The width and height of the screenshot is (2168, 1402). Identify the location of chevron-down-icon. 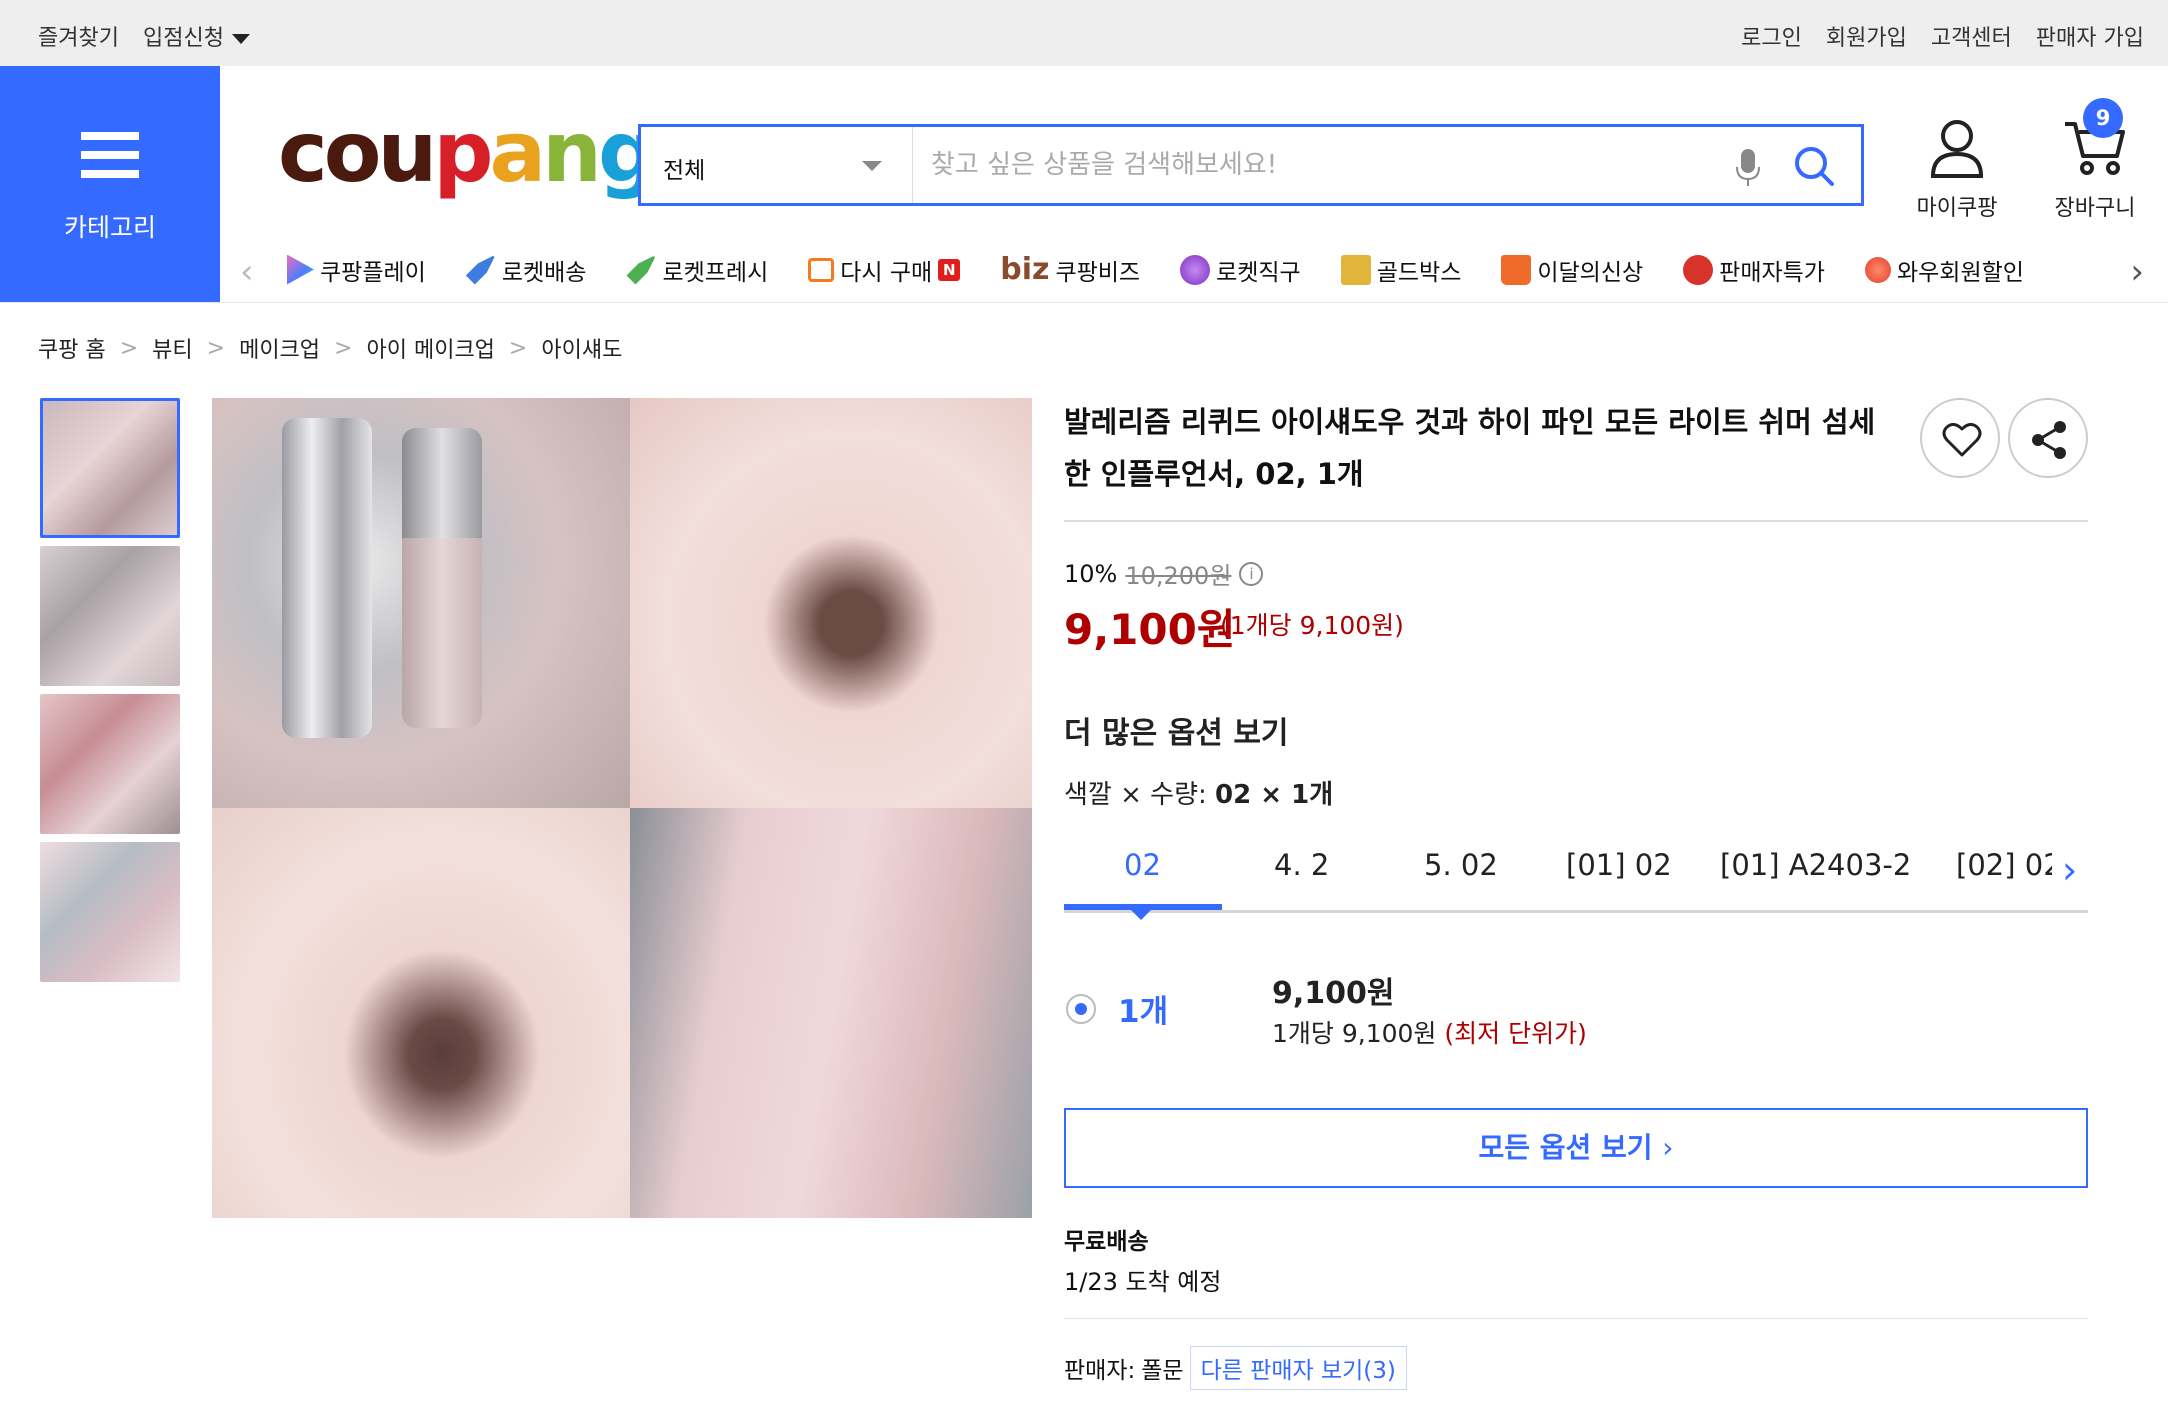
(240, 39).